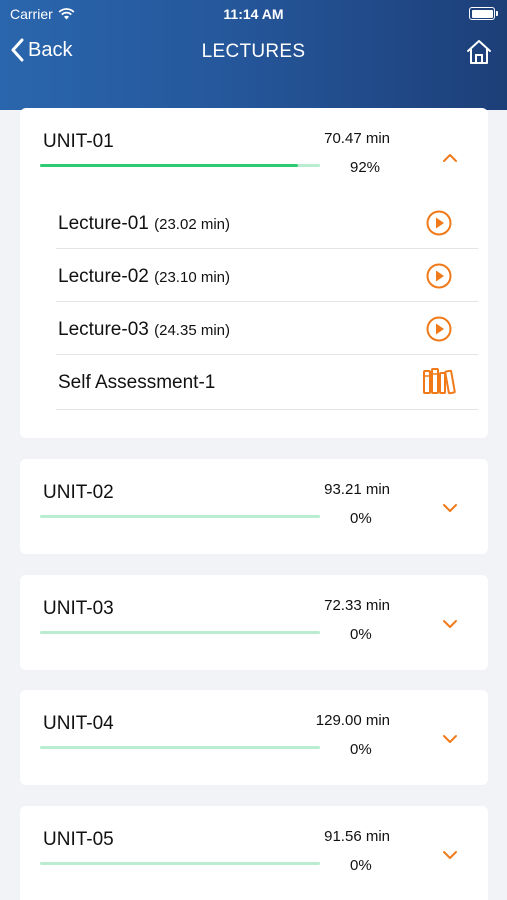  I want to click on lecture-duration: (23.10 min), so click(192, 277).